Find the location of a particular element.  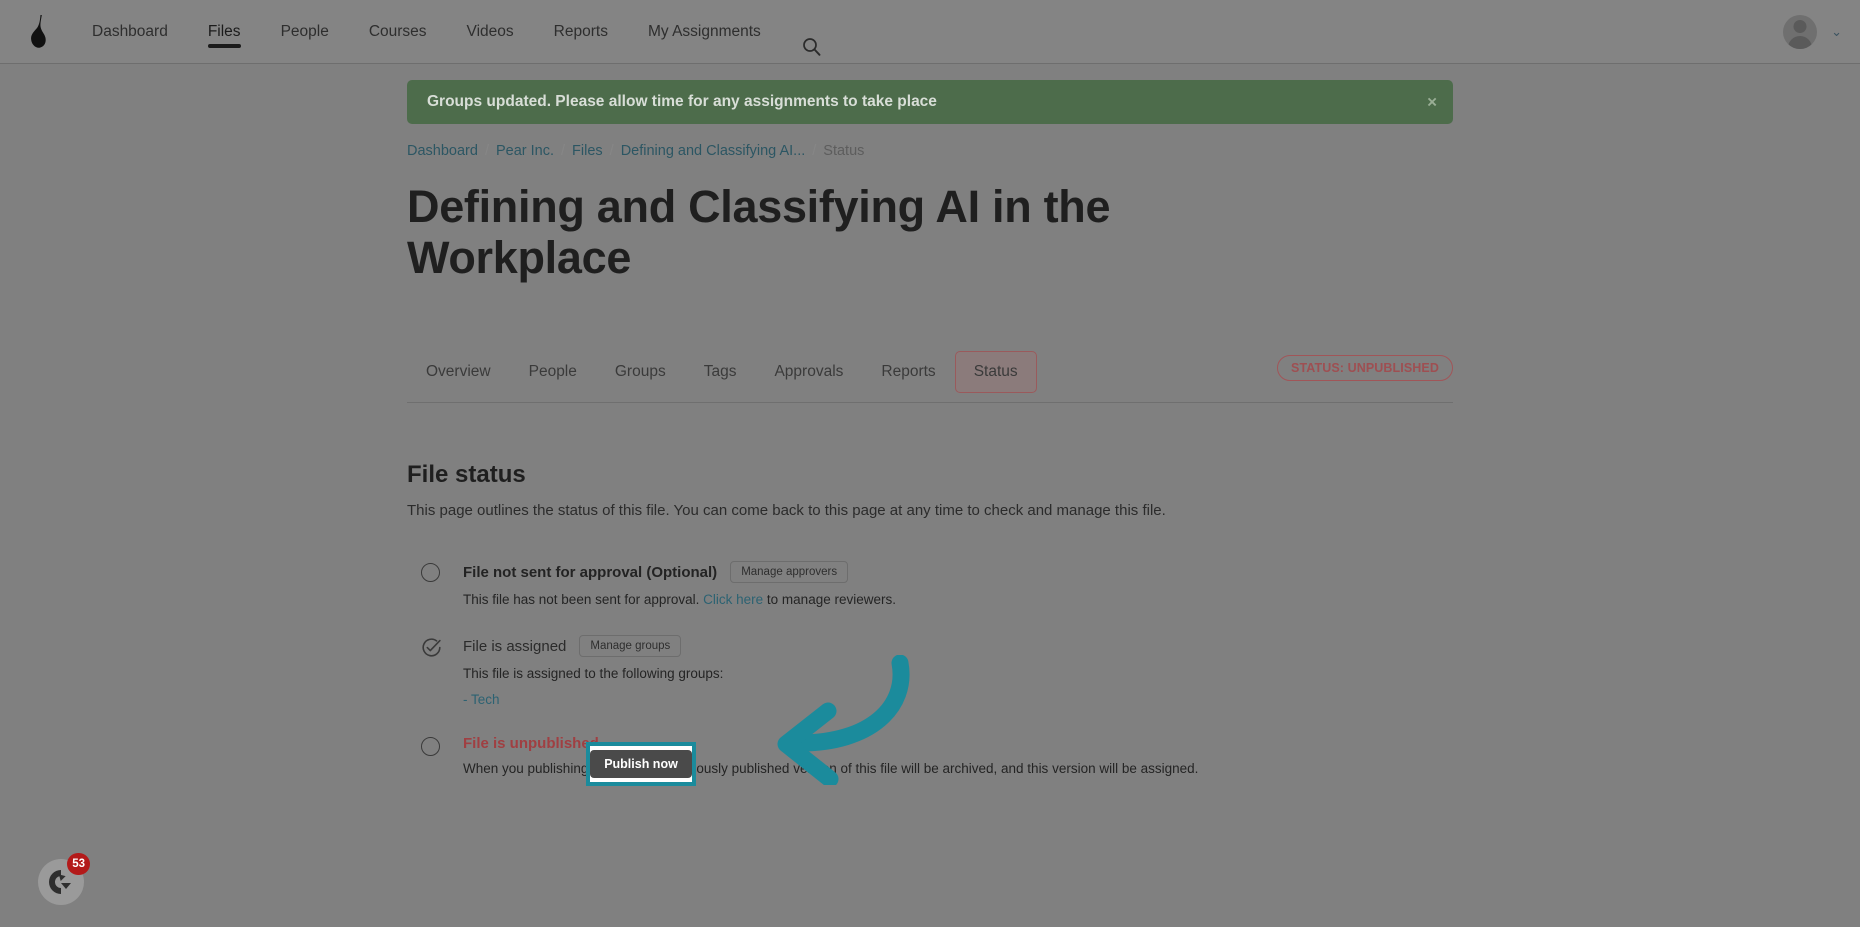

breadcrumb-item-status: Status is located at coordinates (844, 151).